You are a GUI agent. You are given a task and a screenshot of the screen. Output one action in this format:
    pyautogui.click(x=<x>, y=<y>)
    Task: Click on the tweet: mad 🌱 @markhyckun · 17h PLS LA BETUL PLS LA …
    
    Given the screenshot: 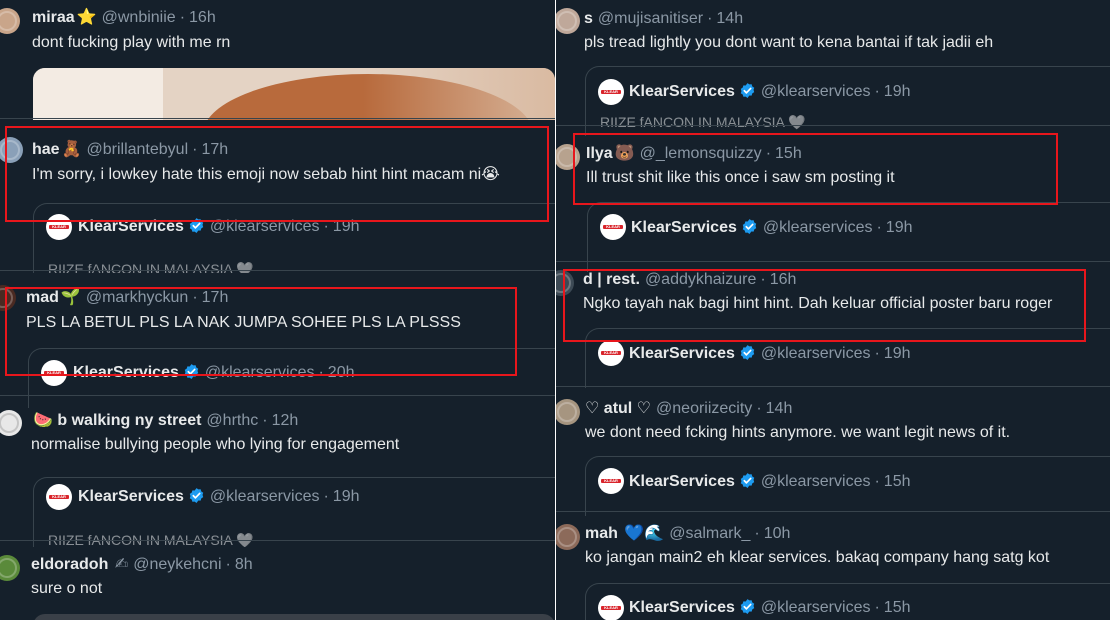 What is the action you would take?
    pyautogui.click(x=277, y=339)
    